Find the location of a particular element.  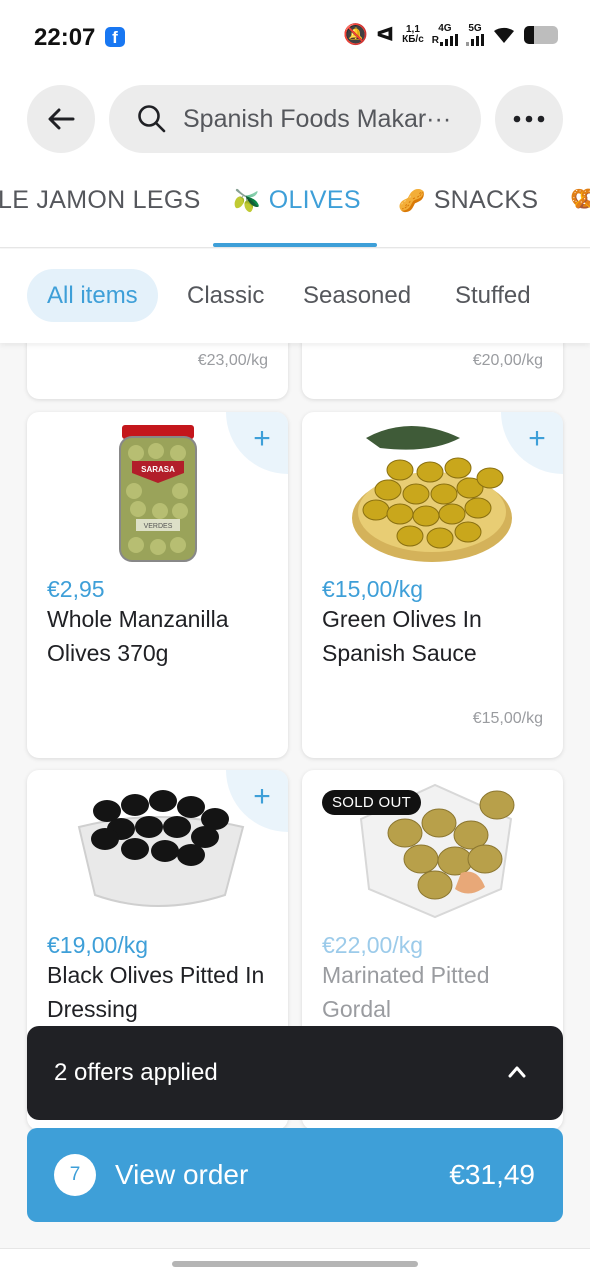

sold-out-badge: SOLD OUT is located at coordinates (372, 802).